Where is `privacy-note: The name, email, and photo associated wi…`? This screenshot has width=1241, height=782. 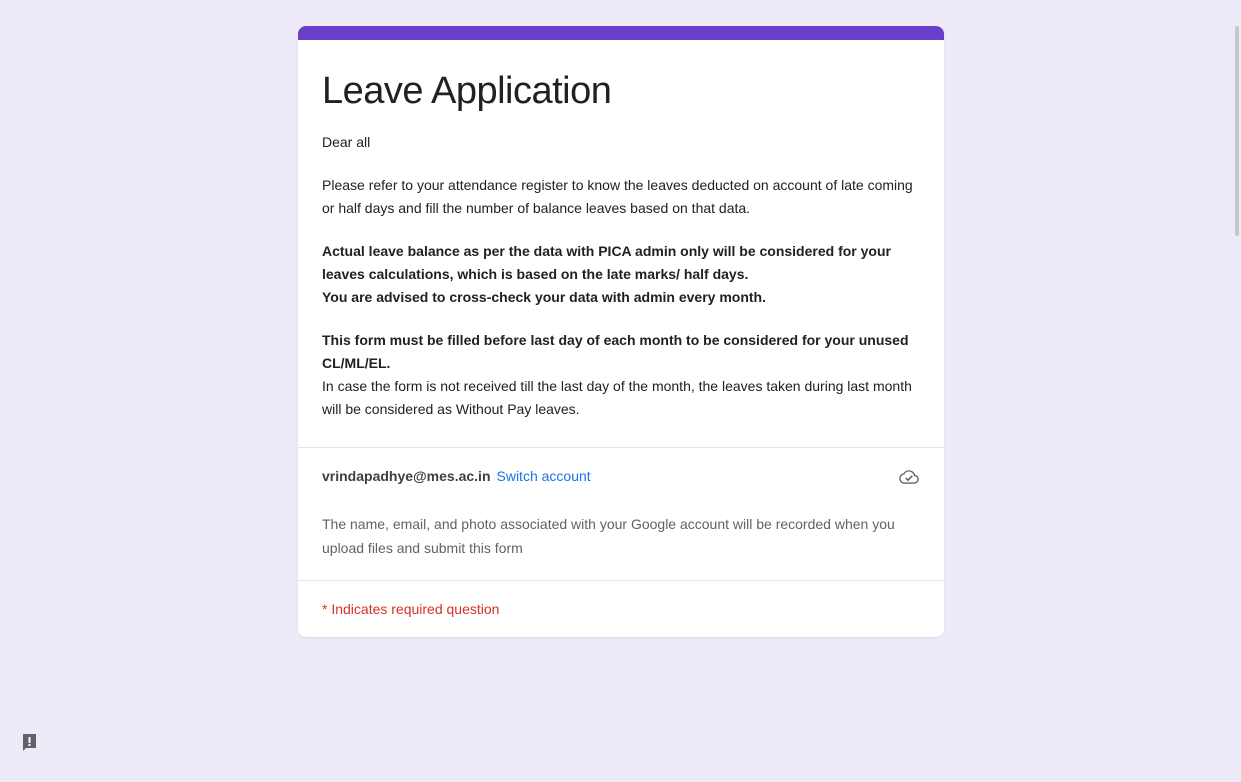
privacy-note: The name, email, and photo associated wi… is located at coordinates (608, 536).